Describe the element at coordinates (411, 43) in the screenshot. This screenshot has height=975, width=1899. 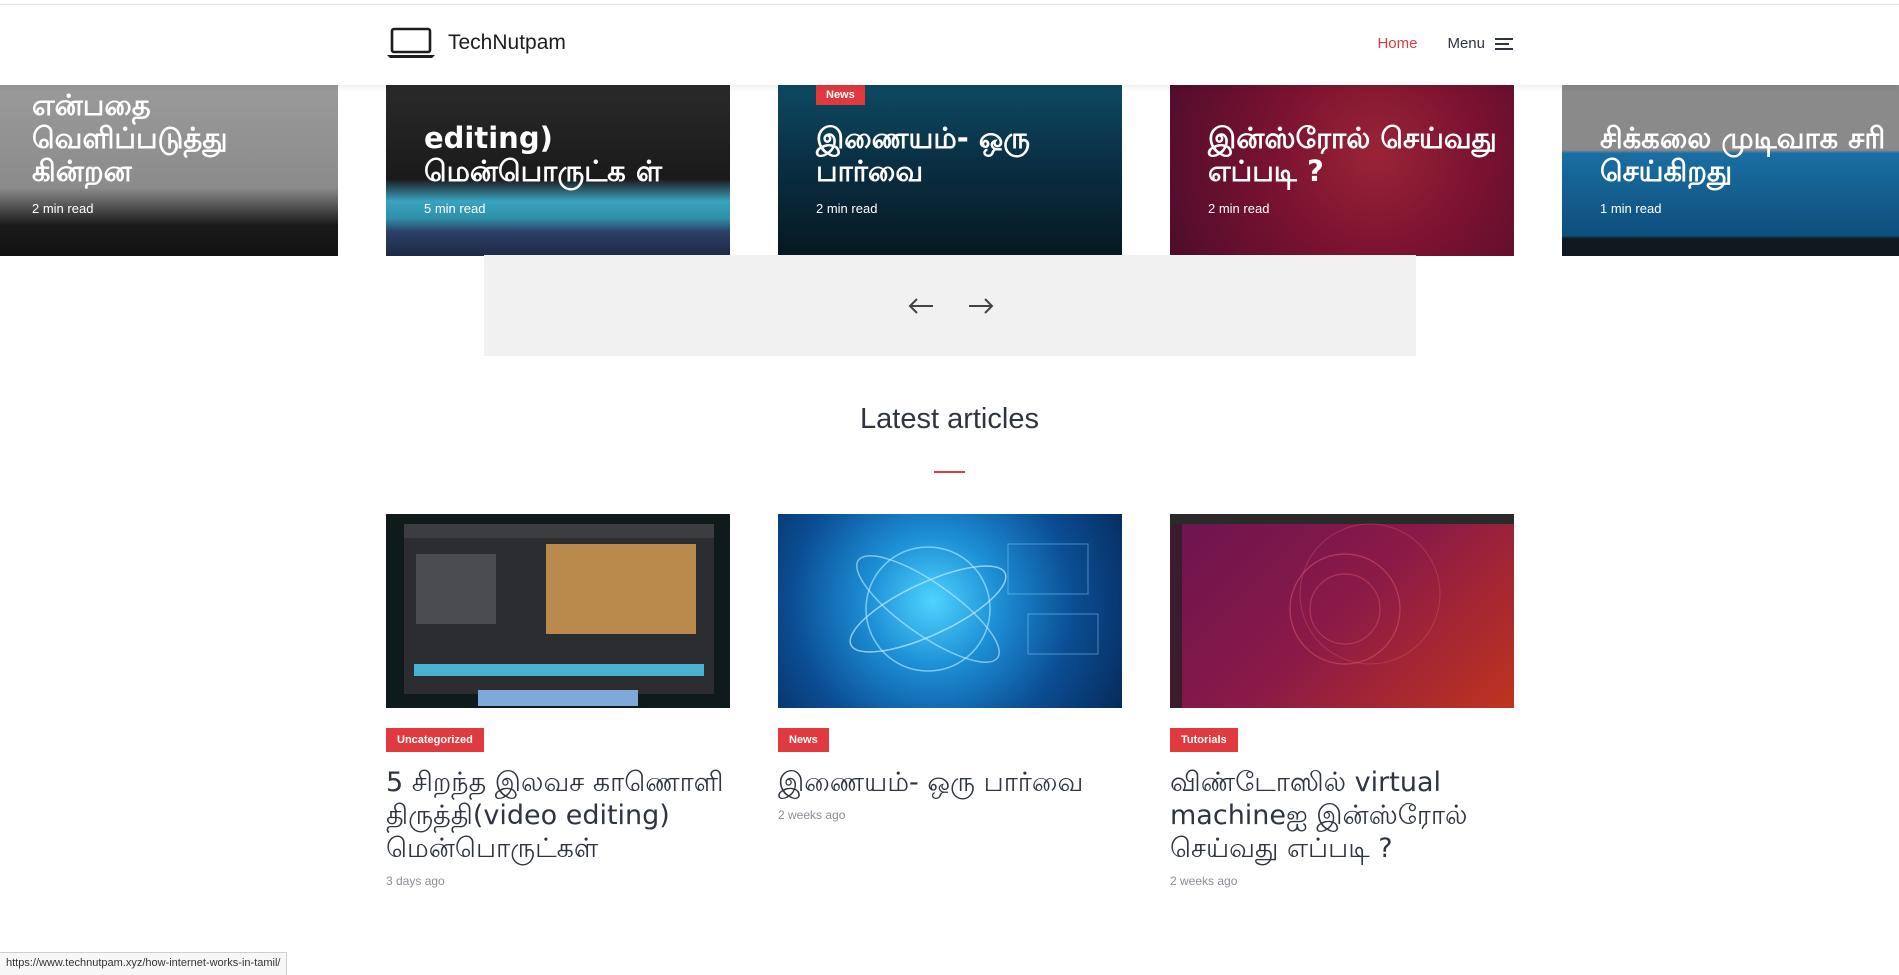
I see `laptop-icon` at that location.